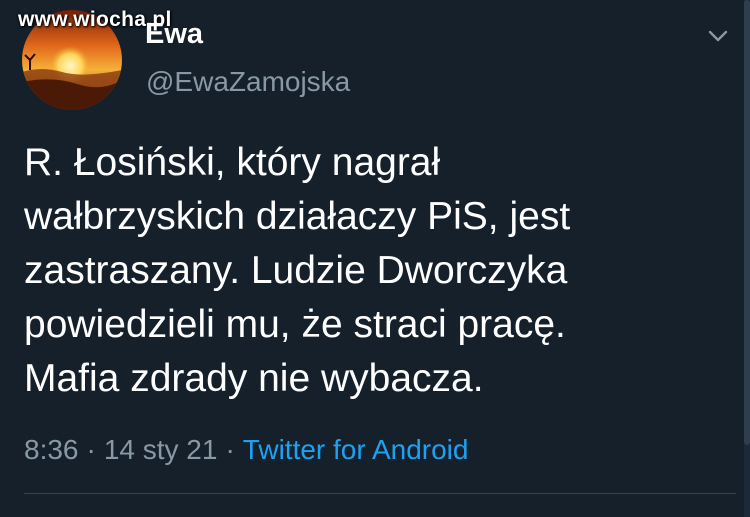 Image resolution: width=750 pixels, height=517 pixels. I want to click on scrollbar, so click(747, 258).